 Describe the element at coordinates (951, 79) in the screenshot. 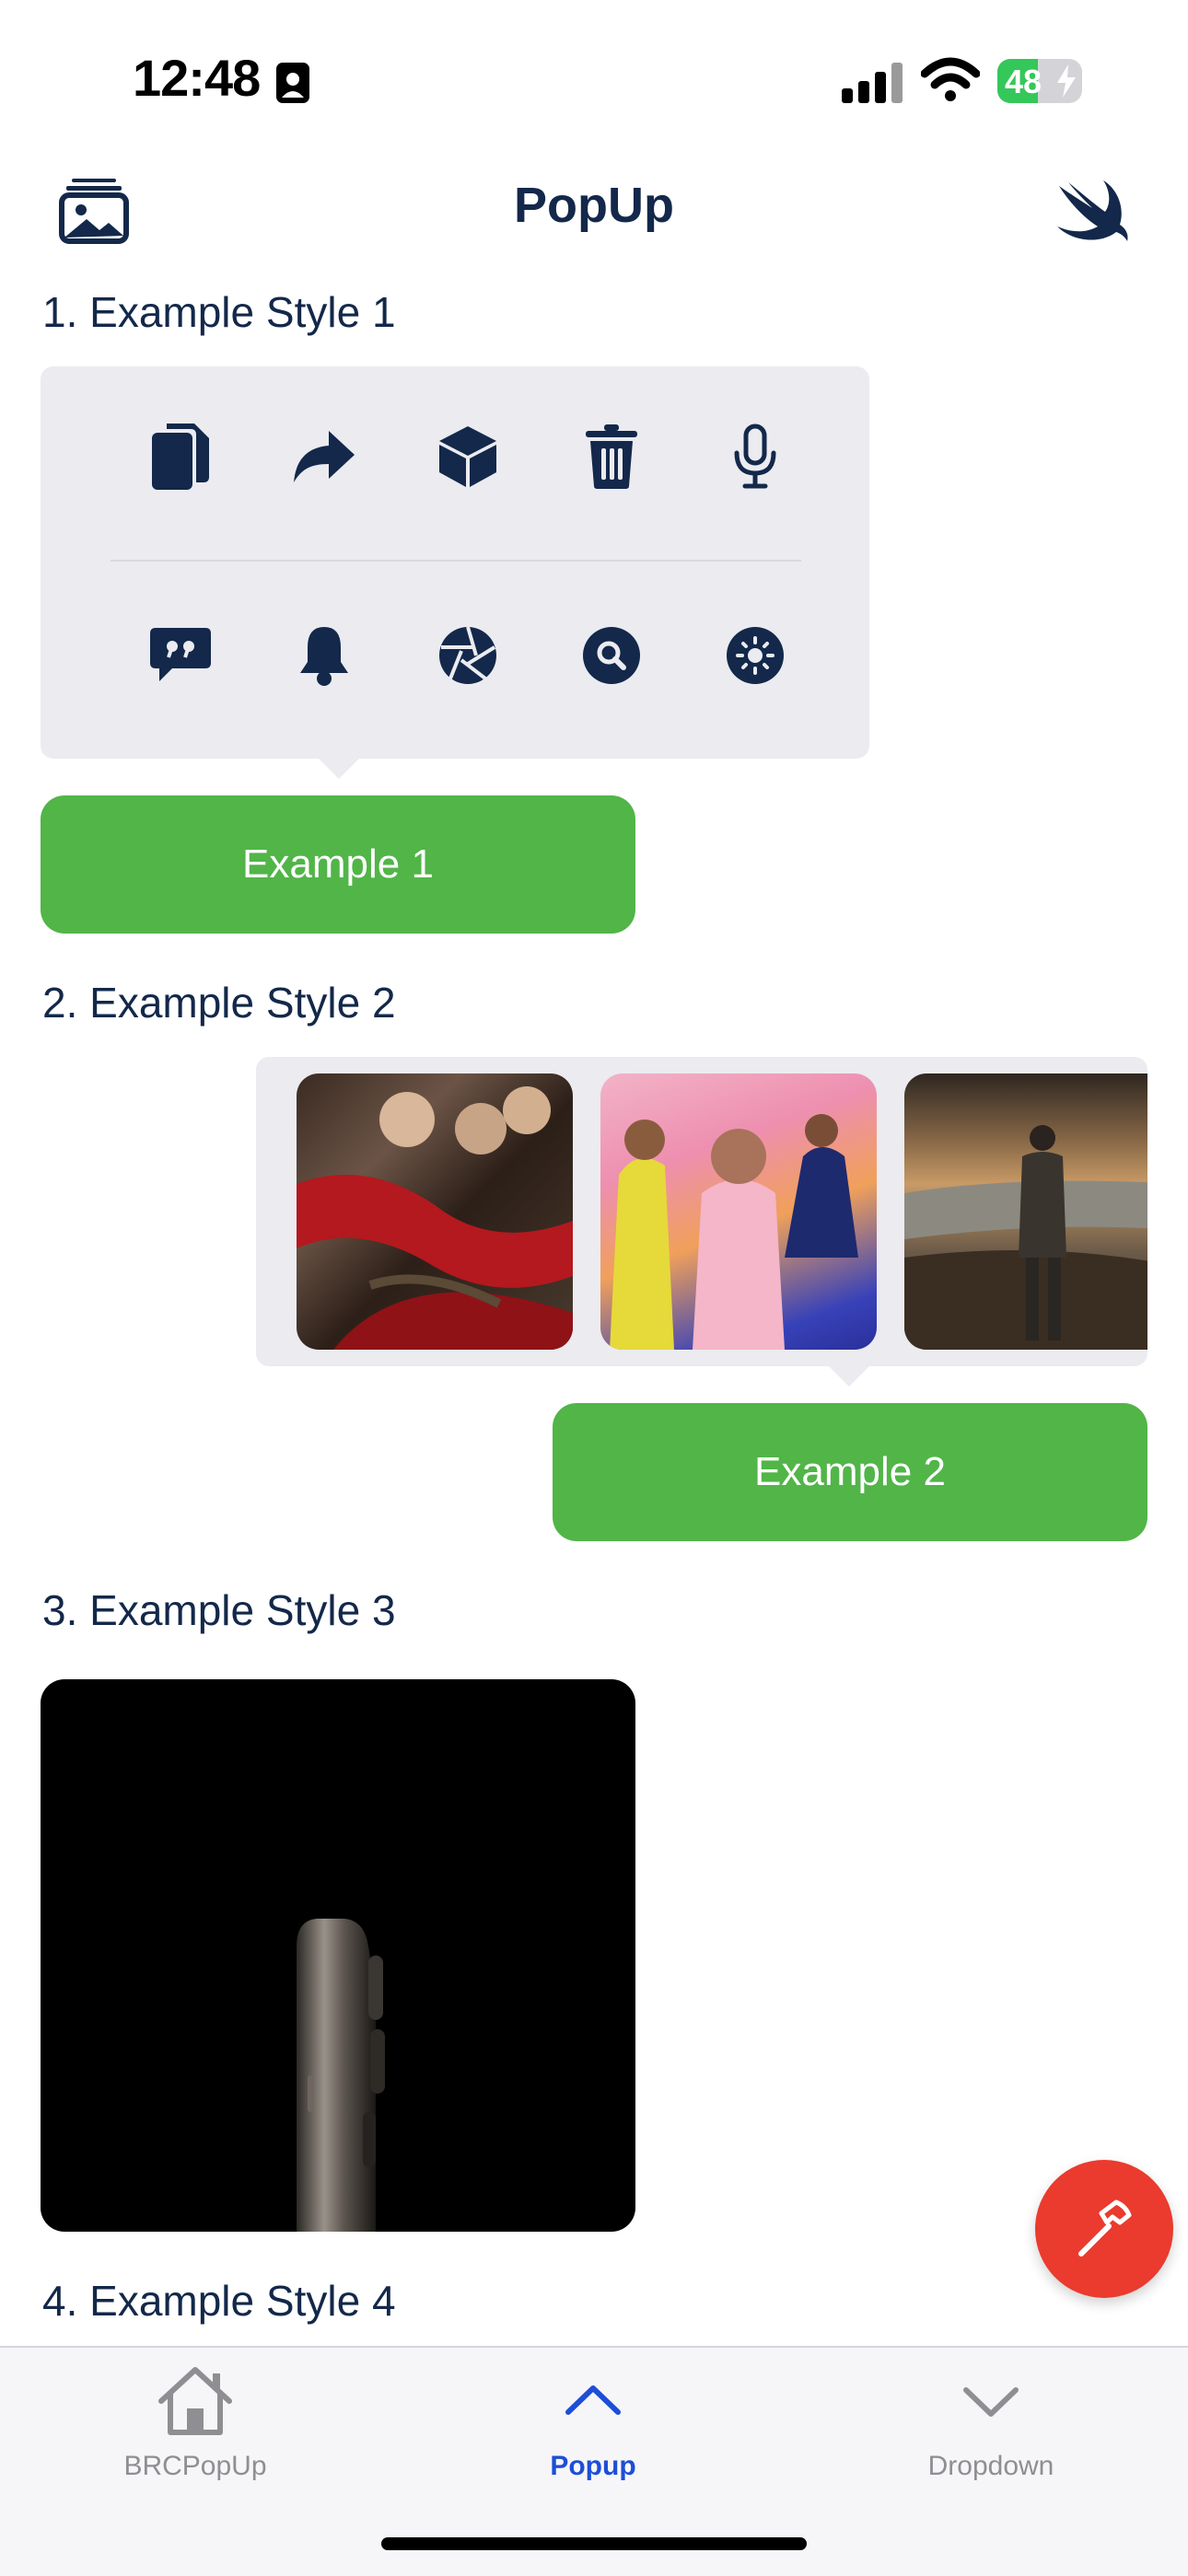

I see `wifi-icon` at that location.